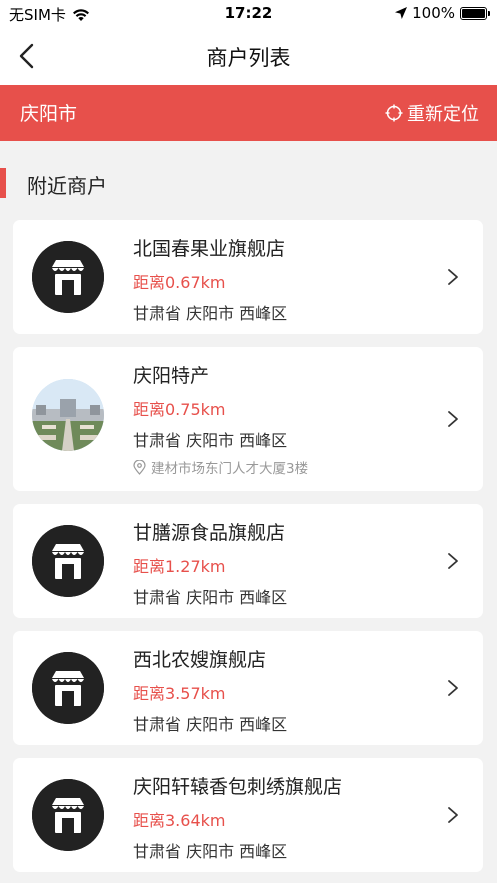 Image resolution: width=497 pixels, height=883 pixels. I want to click on page-title: 商户列表, so click(248, 58).